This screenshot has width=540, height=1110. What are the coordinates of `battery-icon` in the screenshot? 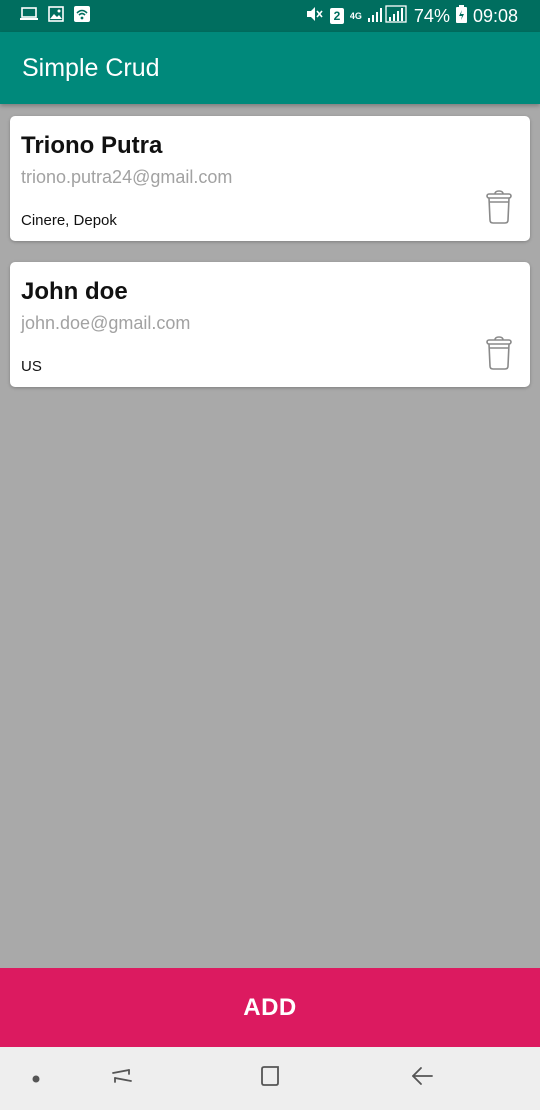 It's located at (461, 16).